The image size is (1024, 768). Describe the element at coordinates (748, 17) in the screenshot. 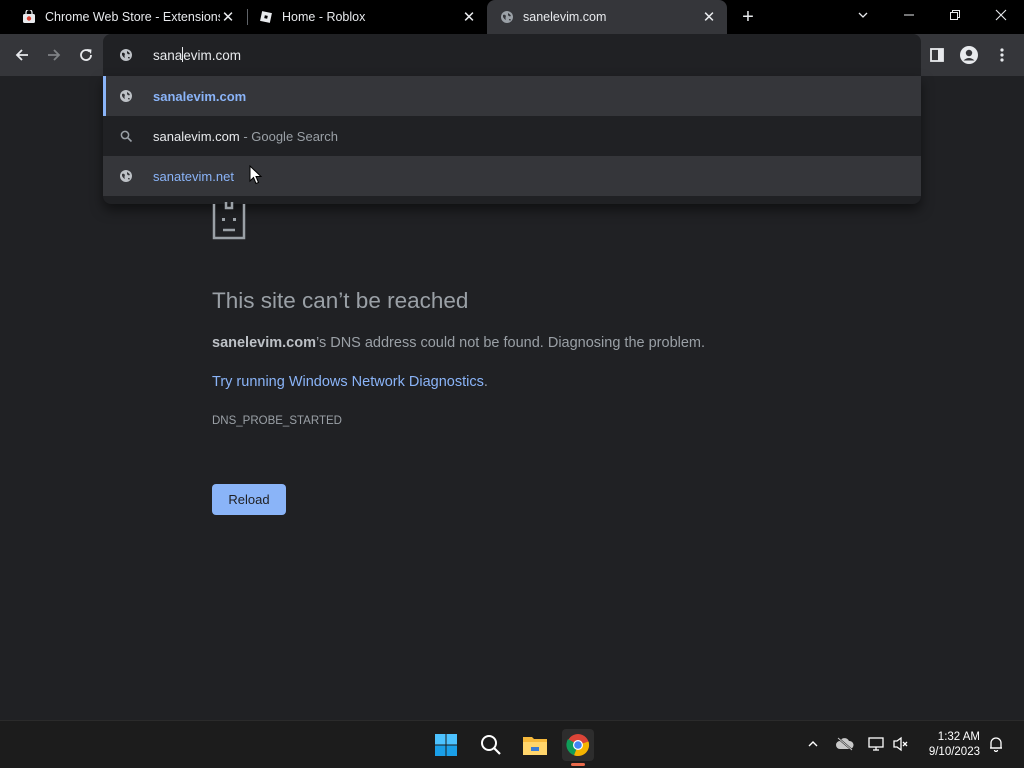

I see `new-tab-icon: +` at that location.